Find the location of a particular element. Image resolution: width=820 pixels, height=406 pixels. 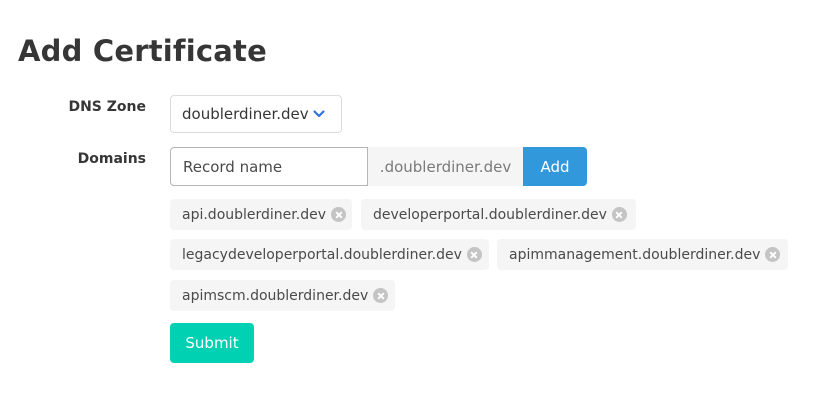

chevron-down-icon is located at coordinates (319, 114).